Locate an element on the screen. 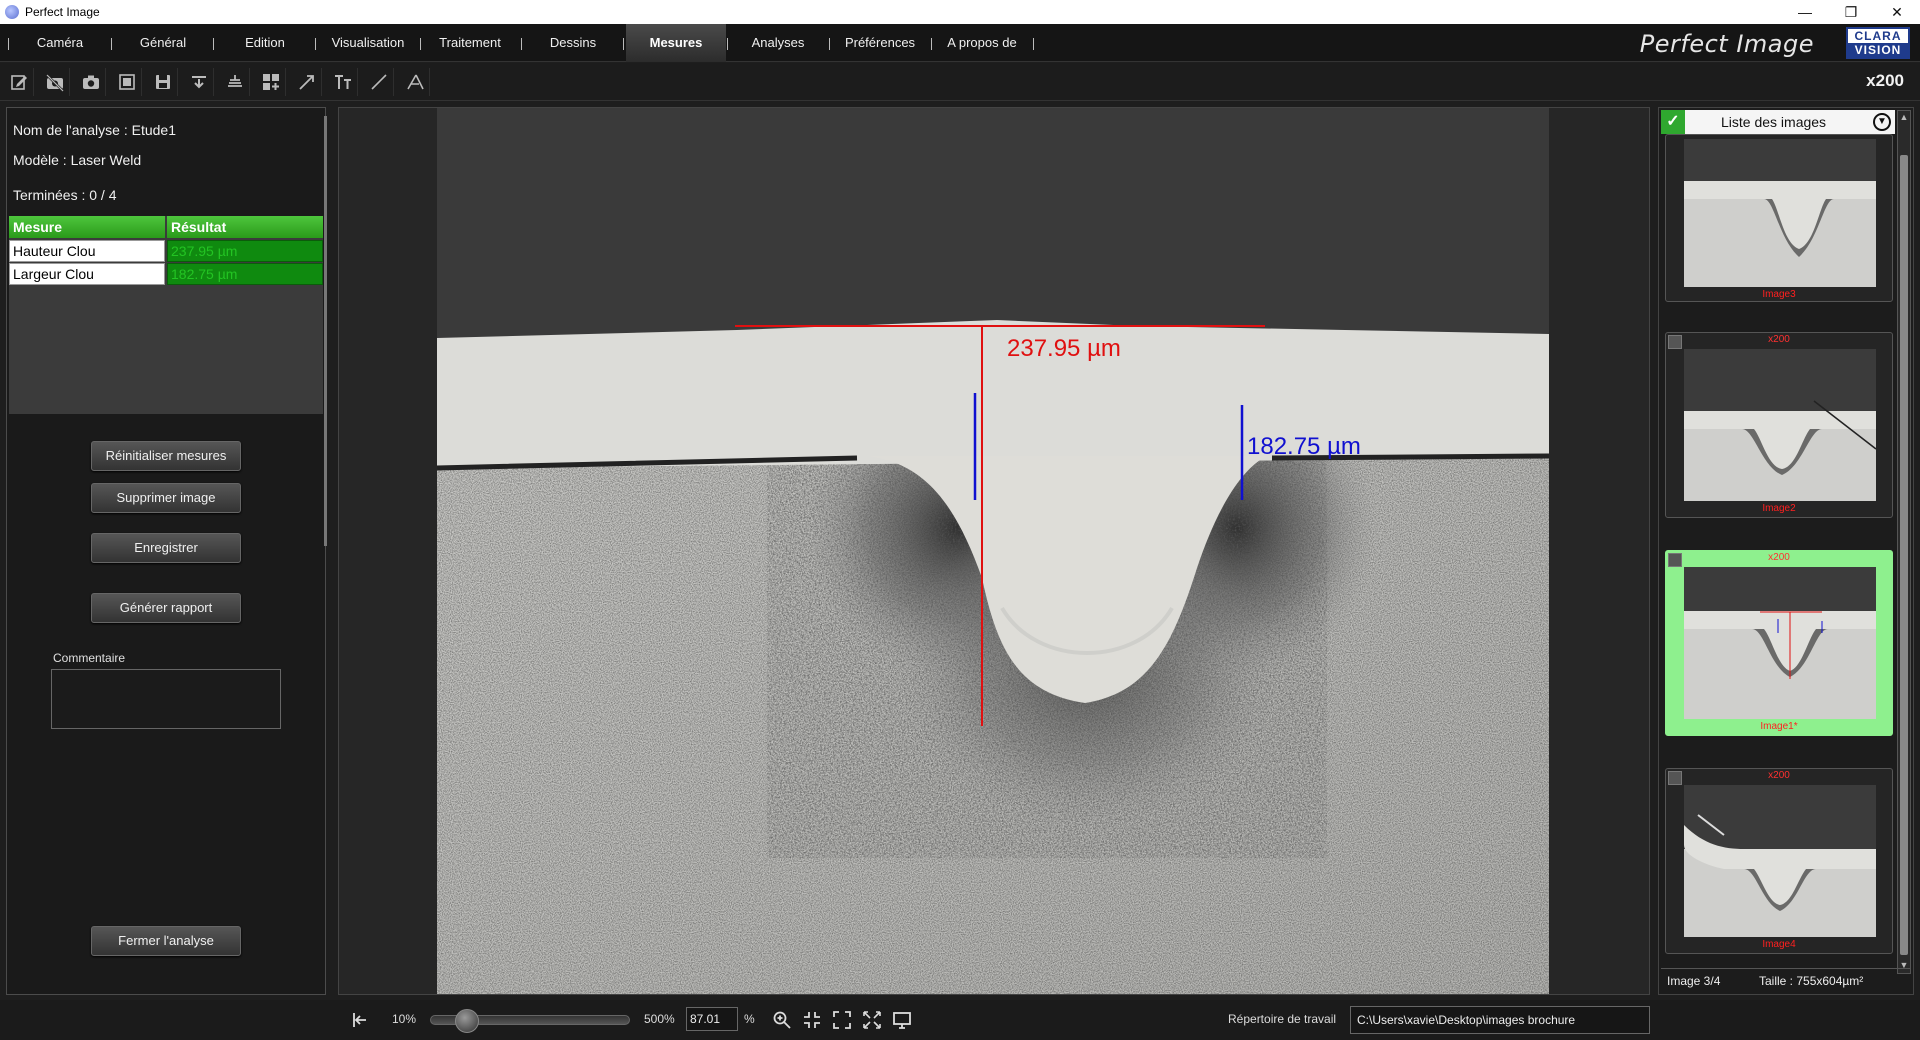 Image resolution: width=1920 pixels, height=1040 pixels. angle-icon is located at coordinates (415, 82).